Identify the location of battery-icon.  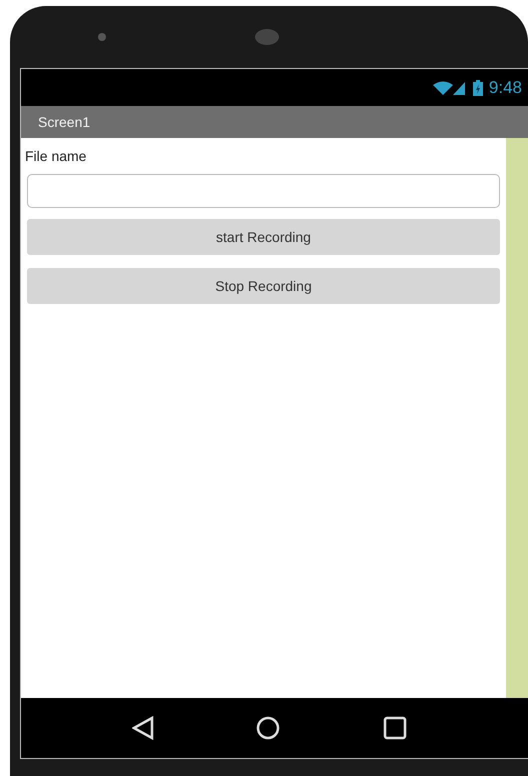
(477, 88).